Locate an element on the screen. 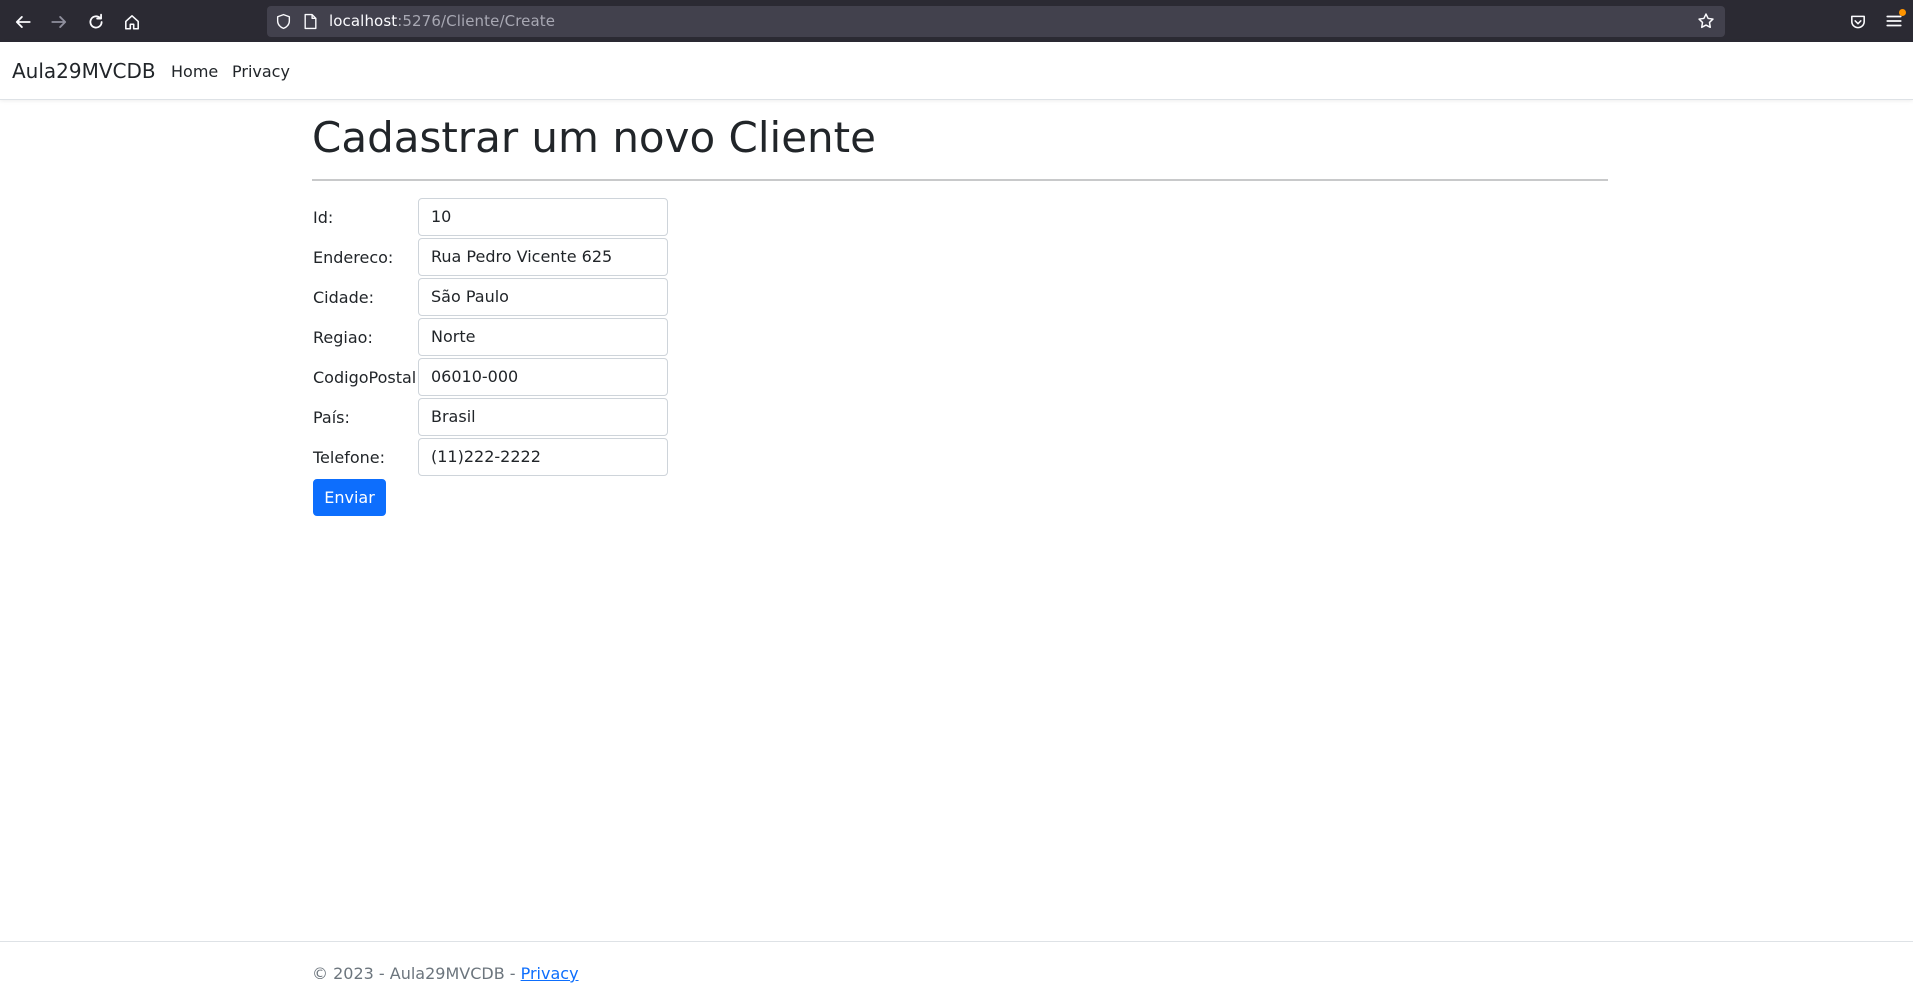 This screenshot has width=1913, height=994. url-bar: localhost:5276/Cliente/Create is located at coordinates (996, 21).